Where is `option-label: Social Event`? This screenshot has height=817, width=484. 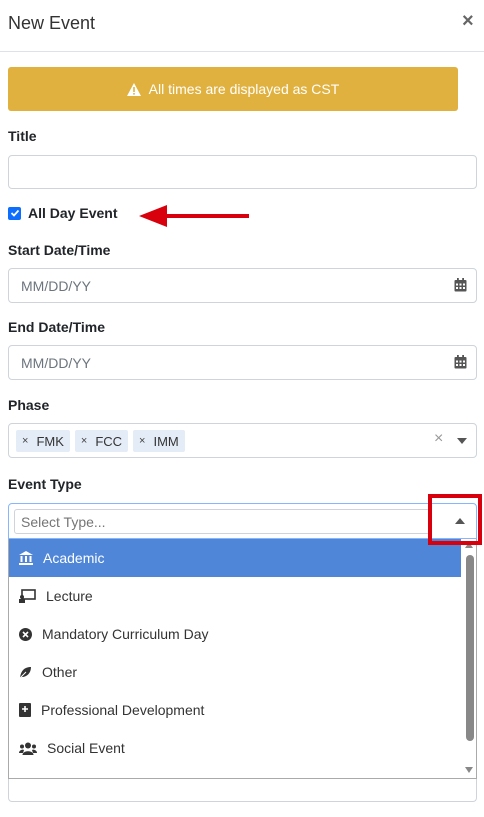
option-label: Social Event is located at coordinates (86, 748).